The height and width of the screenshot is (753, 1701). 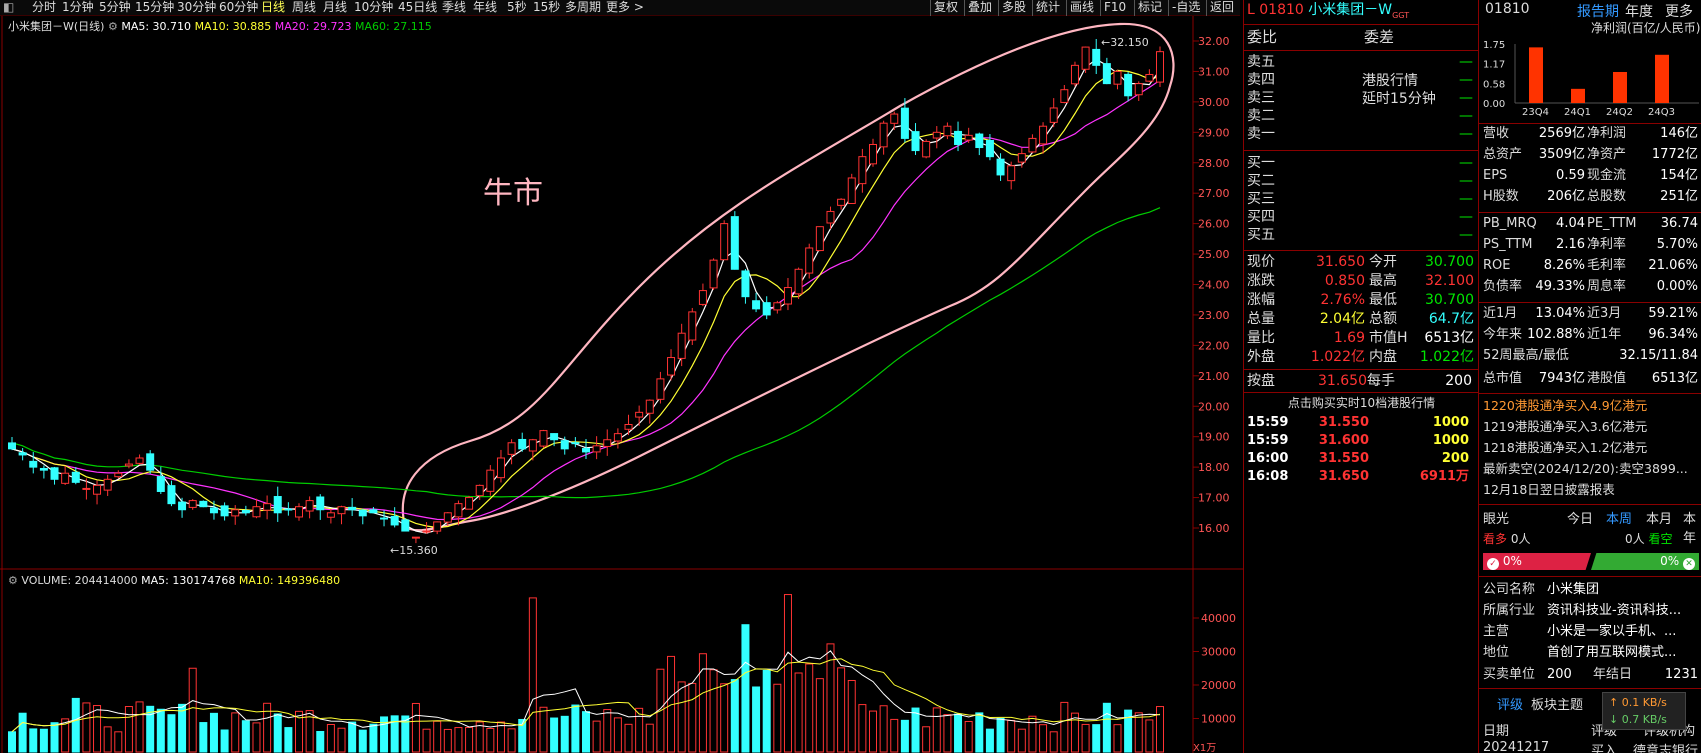 I want to click on timeframe-4: 30分钟, so click(x=196, y=8).